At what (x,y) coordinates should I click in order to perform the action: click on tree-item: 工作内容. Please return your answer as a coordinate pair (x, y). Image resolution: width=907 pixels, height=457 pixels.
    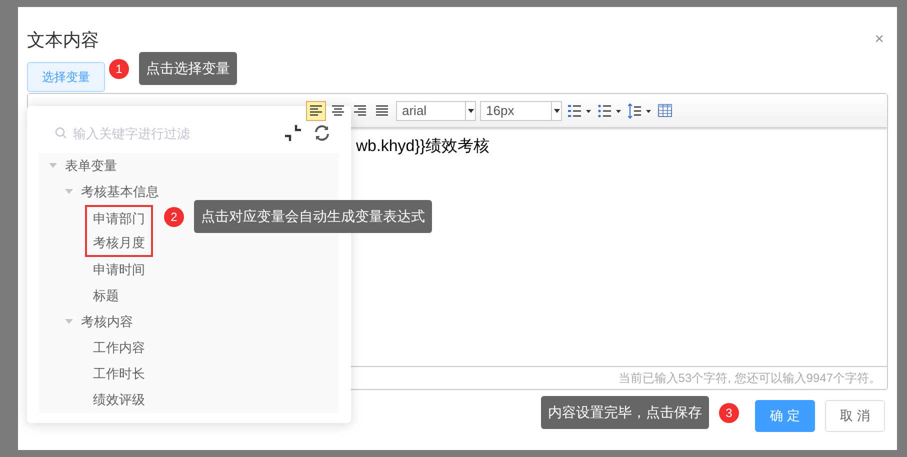
    Looking at the image, I should click on (119, 348).